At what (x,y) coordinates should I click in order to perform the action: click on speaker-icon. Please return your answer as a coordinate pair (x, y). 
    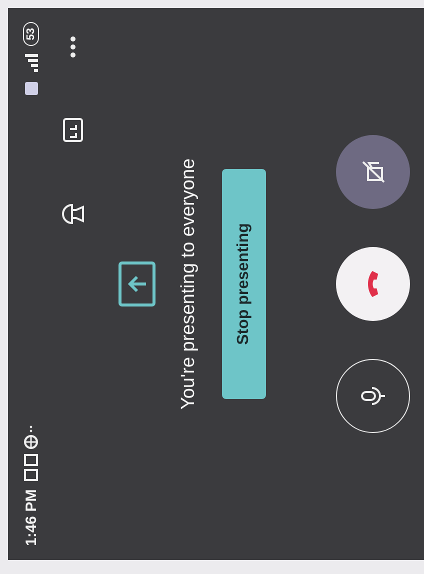
    Looking at the image, I should click on (73, 214).